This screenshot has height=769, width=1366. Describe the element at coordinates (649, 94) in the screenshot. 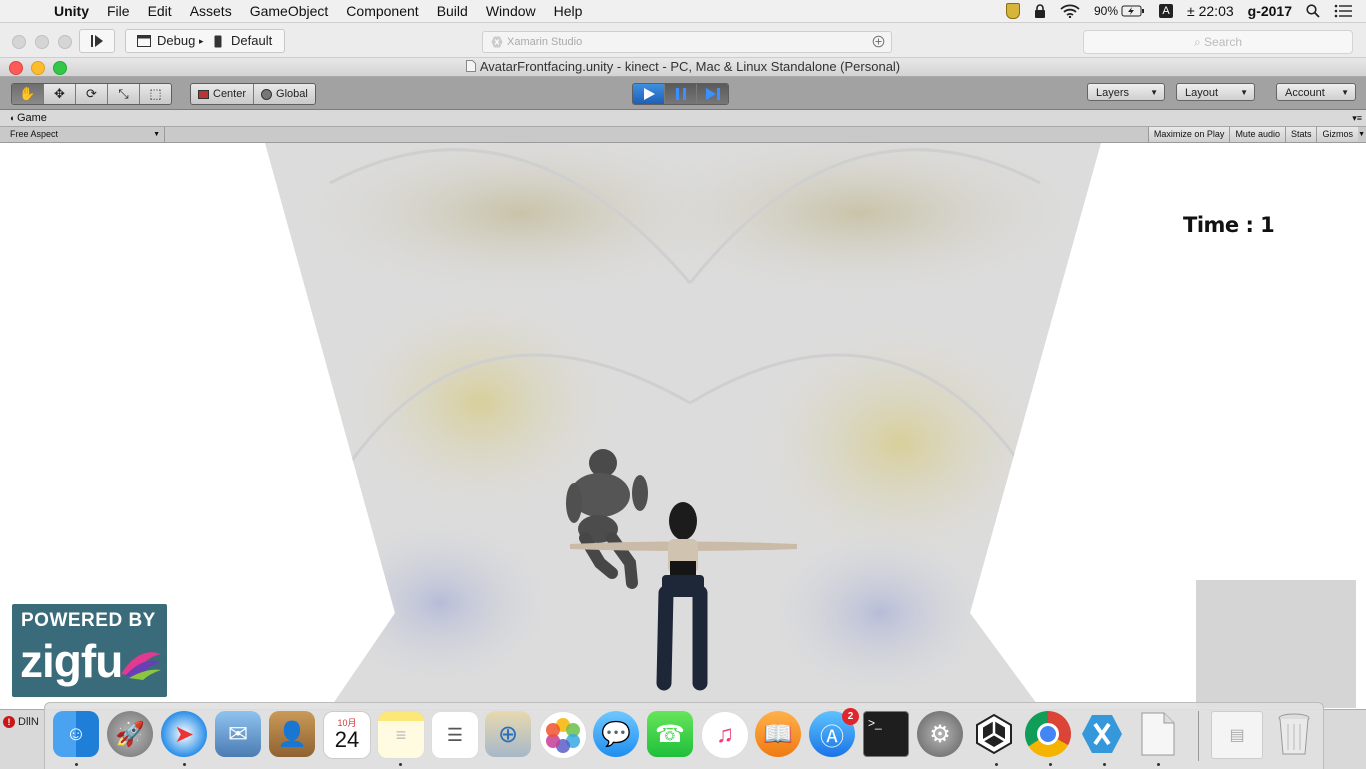

I see `play-button` at that location.